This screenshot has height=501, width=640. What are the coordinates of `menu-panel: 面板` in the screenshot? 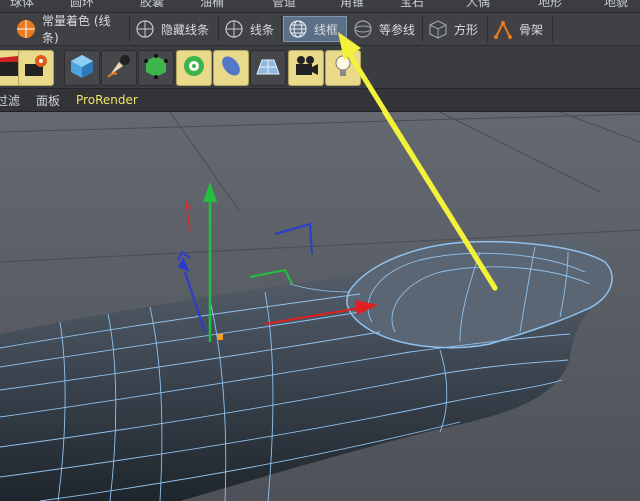 It's located at (48, 100).